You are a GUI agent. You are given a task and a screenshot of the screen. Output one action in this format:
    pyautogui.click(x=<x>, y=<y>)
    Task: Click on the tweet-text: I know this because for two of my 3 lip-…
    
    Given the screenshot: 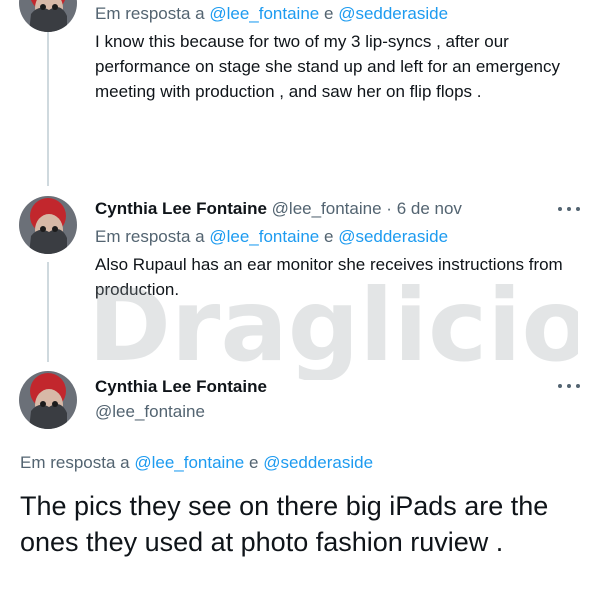 What is the action you would take?
    pyautogui.click(x=327, y=66)
    